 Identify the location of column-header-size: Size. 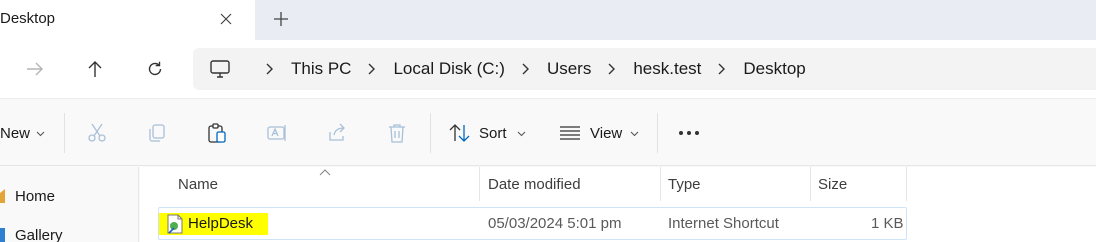
(832, 184).